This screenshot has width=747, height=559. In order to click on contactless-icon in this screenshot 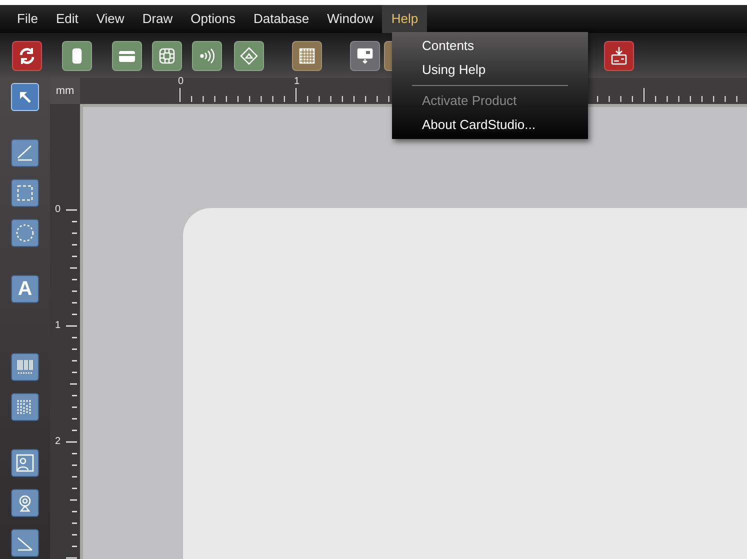, I will do `click(207, 56)`.